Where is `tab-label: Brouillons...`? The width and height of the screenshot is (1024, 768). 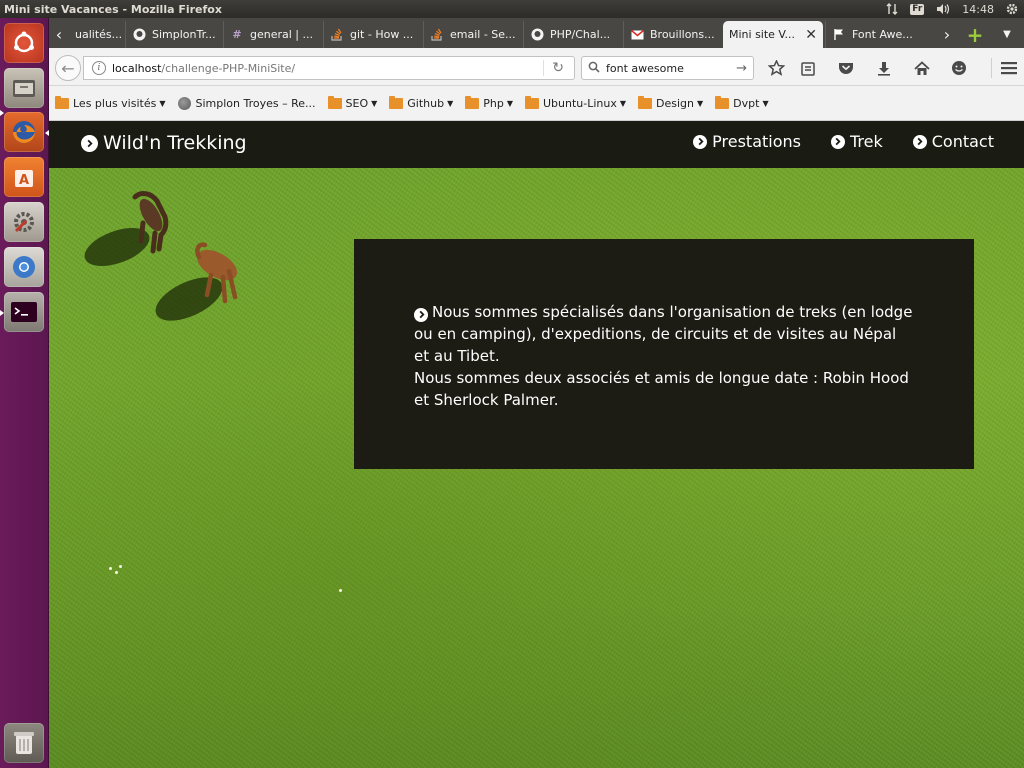
tab-label: Brouillons... is located at coordinates (682, 34).